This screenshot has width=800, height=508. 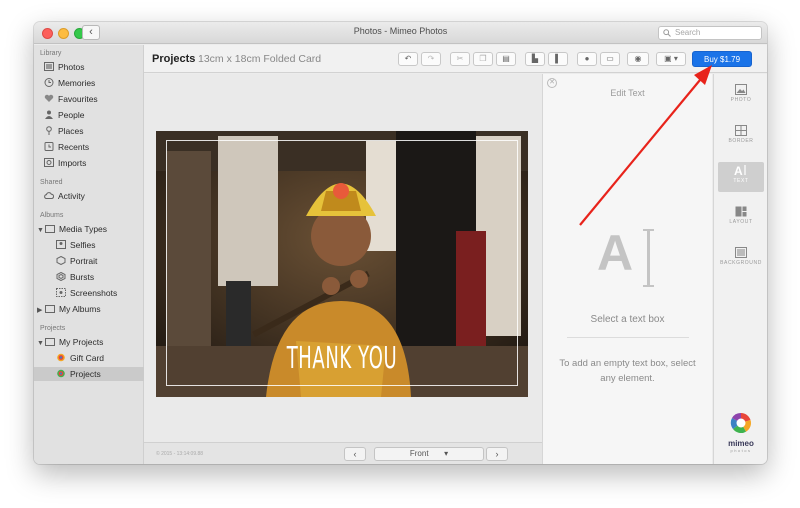 I want to click on book-icon: ▌, so click(x=558, y=58).